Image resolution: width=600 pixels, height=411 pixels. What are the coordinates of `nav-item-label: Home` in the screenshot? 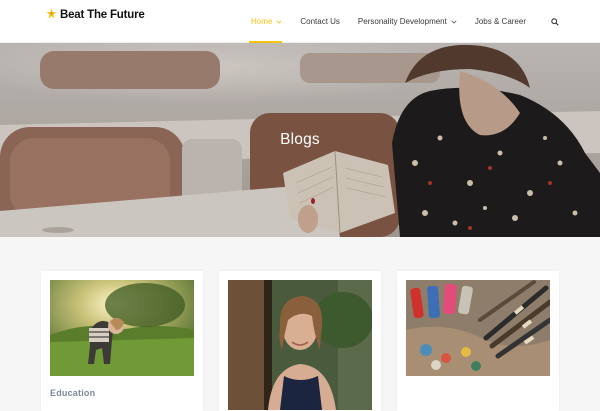 It's located at (262, 21).